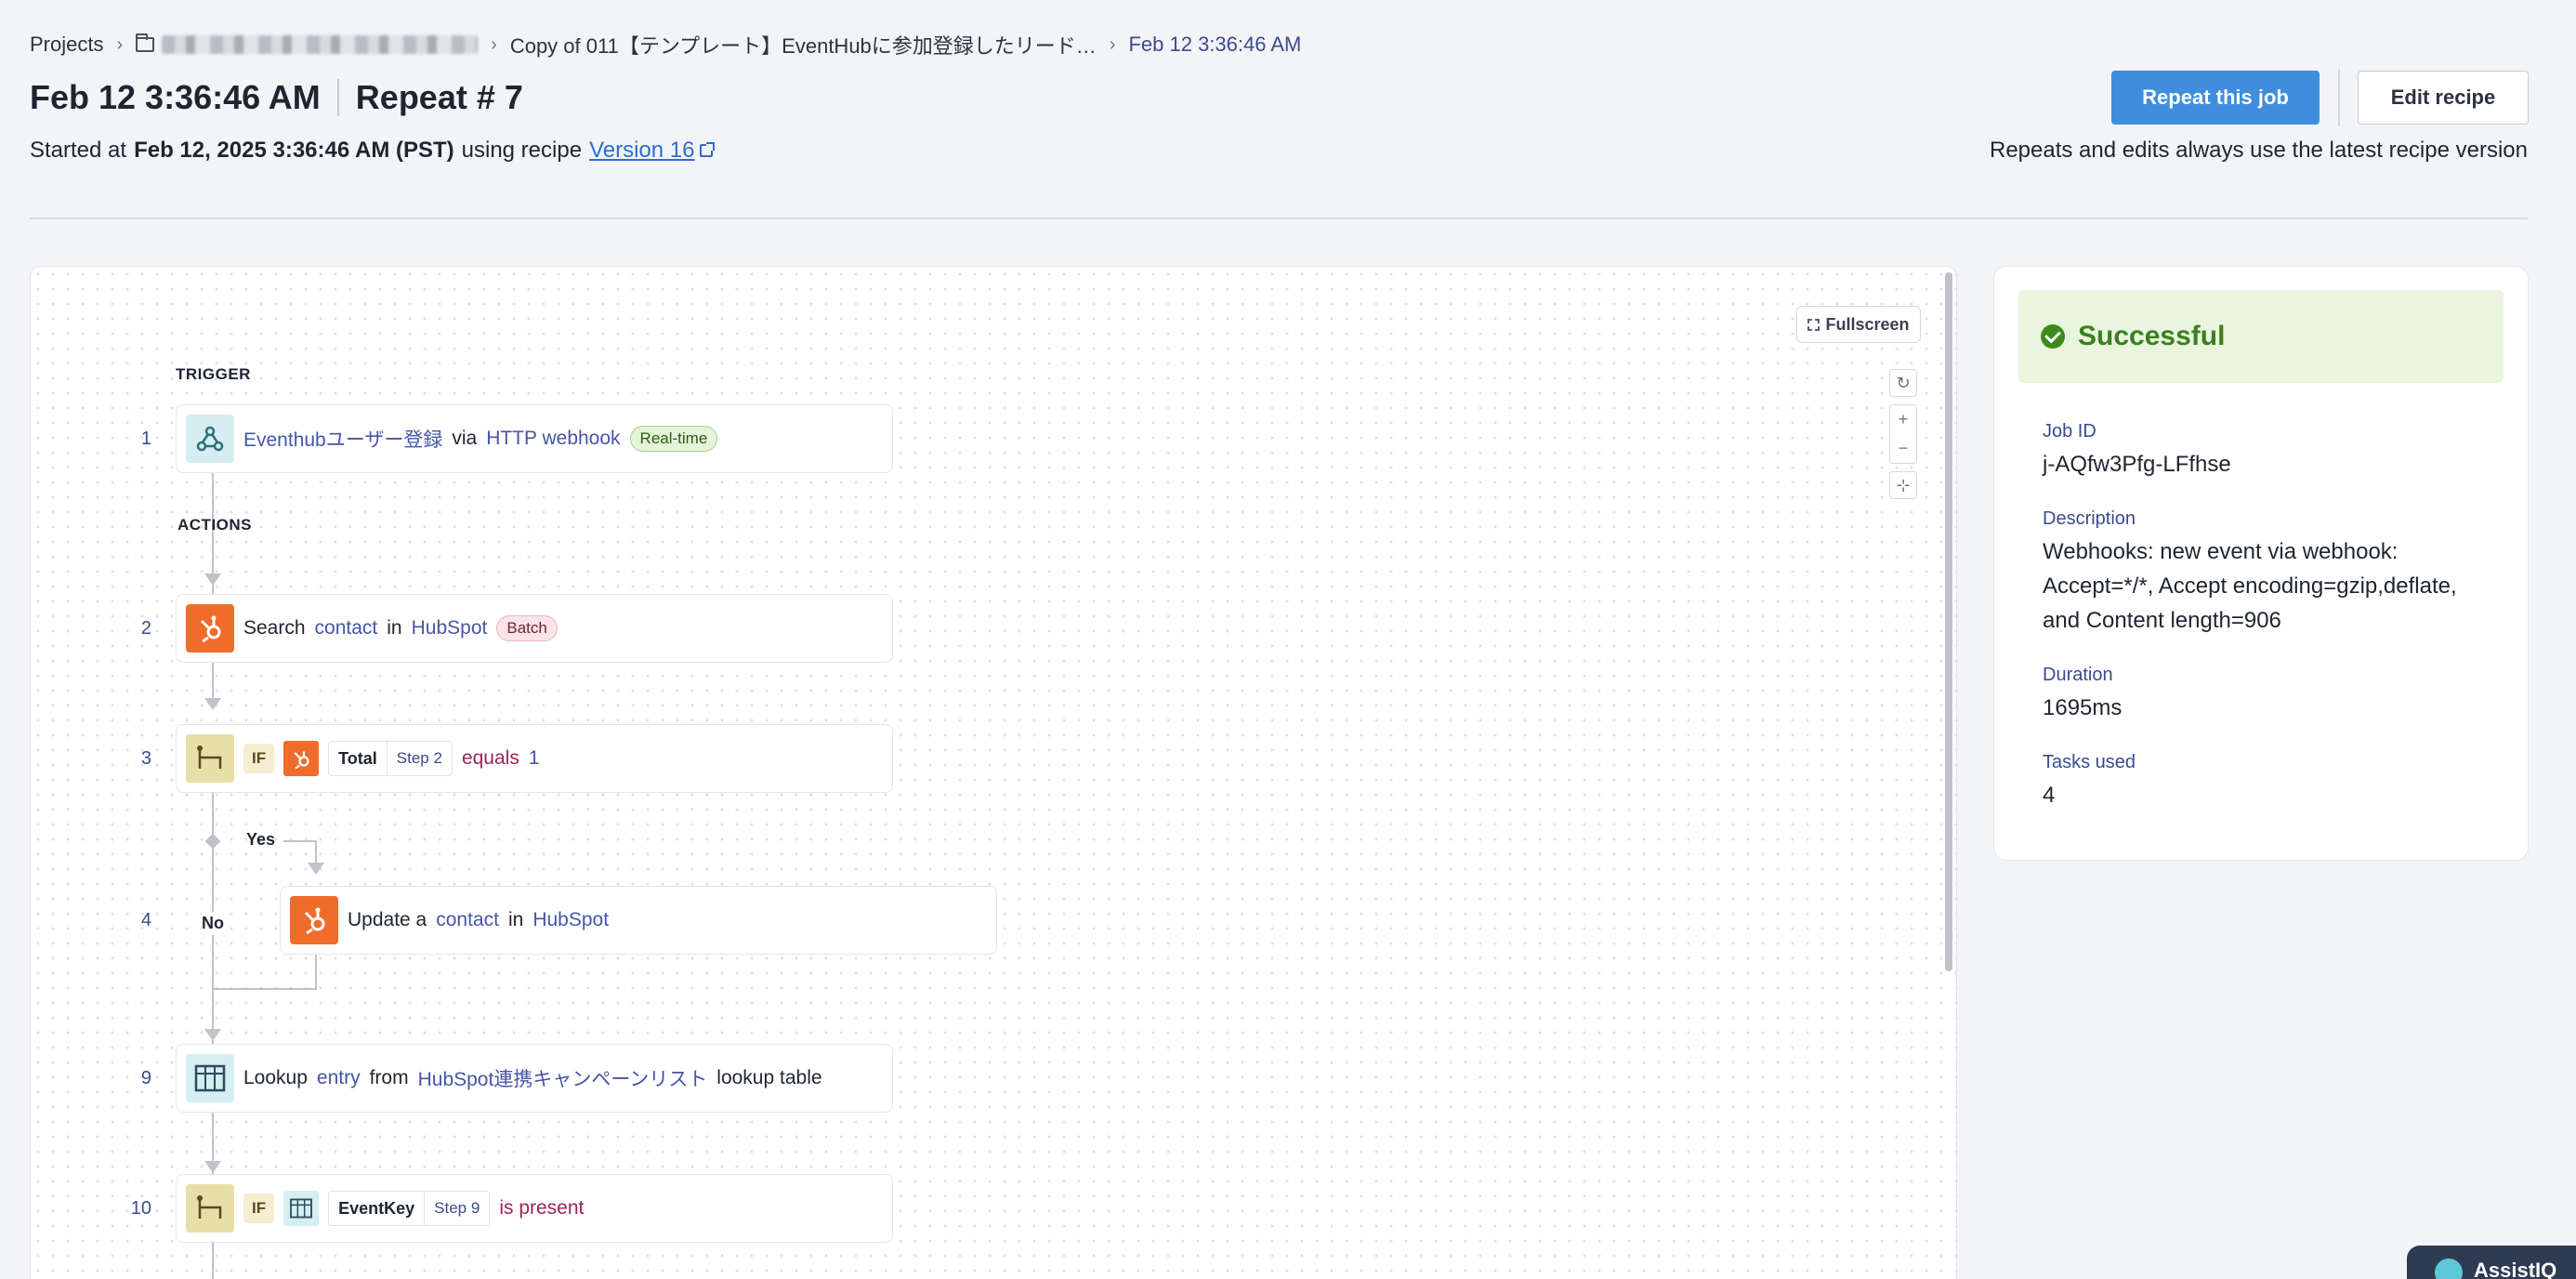 The height and width of the screenshot is (1279, 2576). Describe the element at coordinates (1904, 448) in the screenshot. I see `zoom-out-icon: −` at that location.